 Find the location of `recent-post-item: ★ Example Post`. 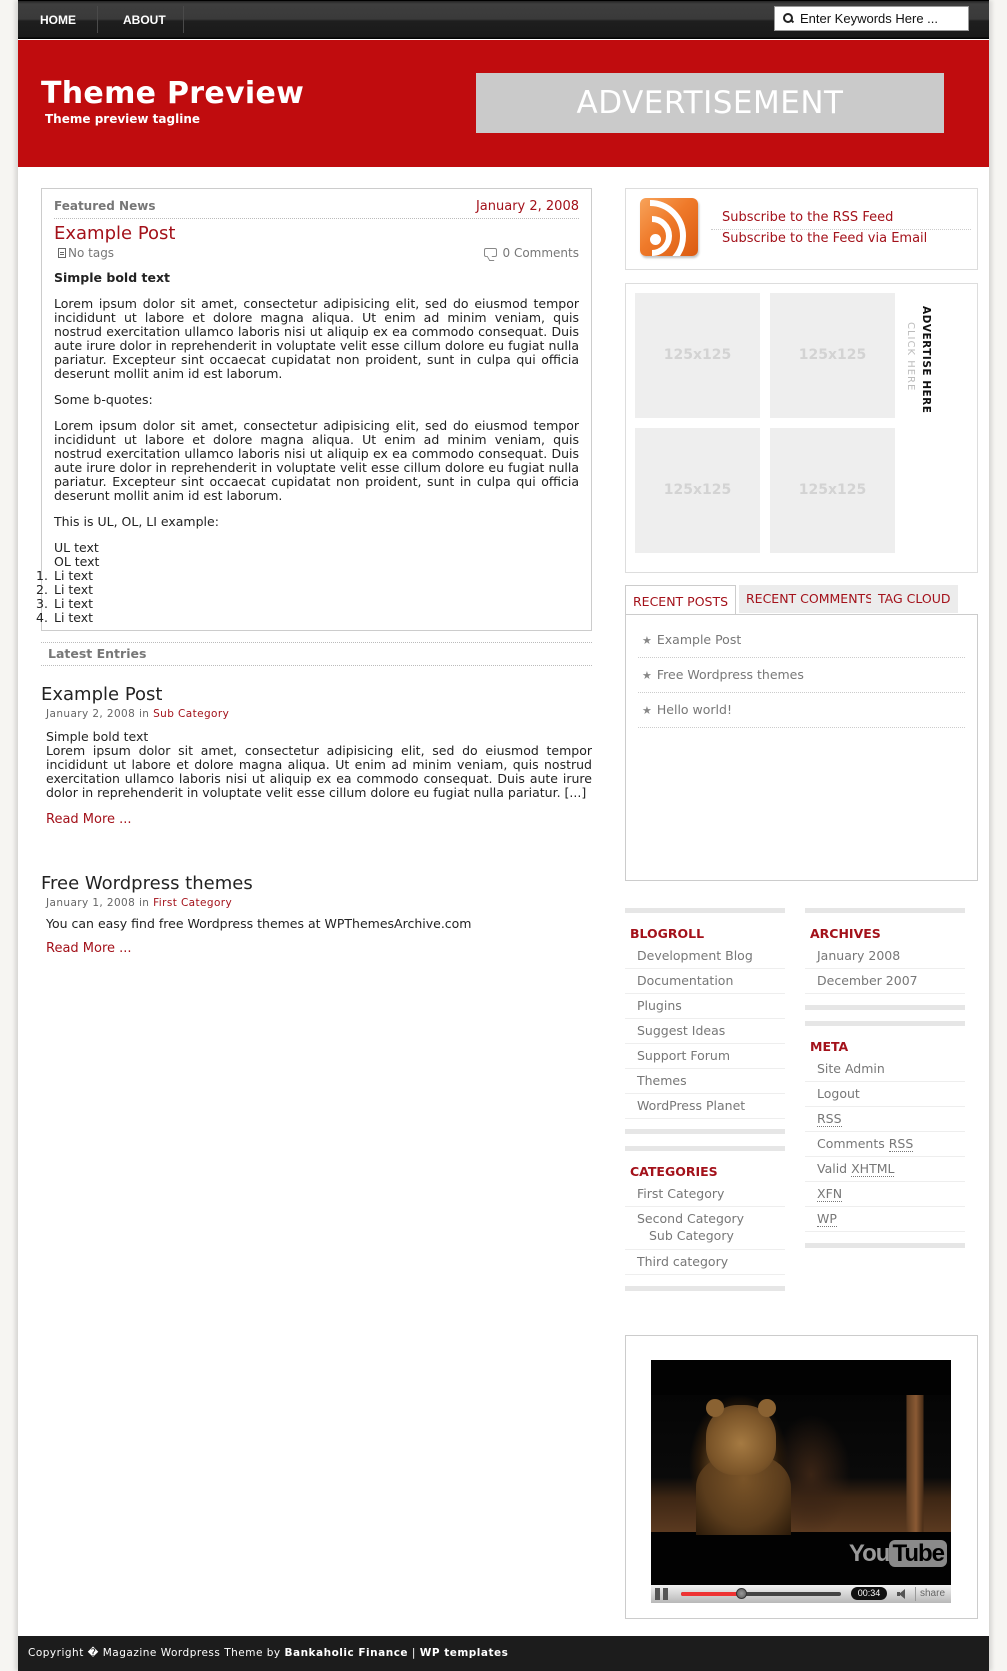

recent-post-item: ★ Example Post is located at coordinates (801, 640).